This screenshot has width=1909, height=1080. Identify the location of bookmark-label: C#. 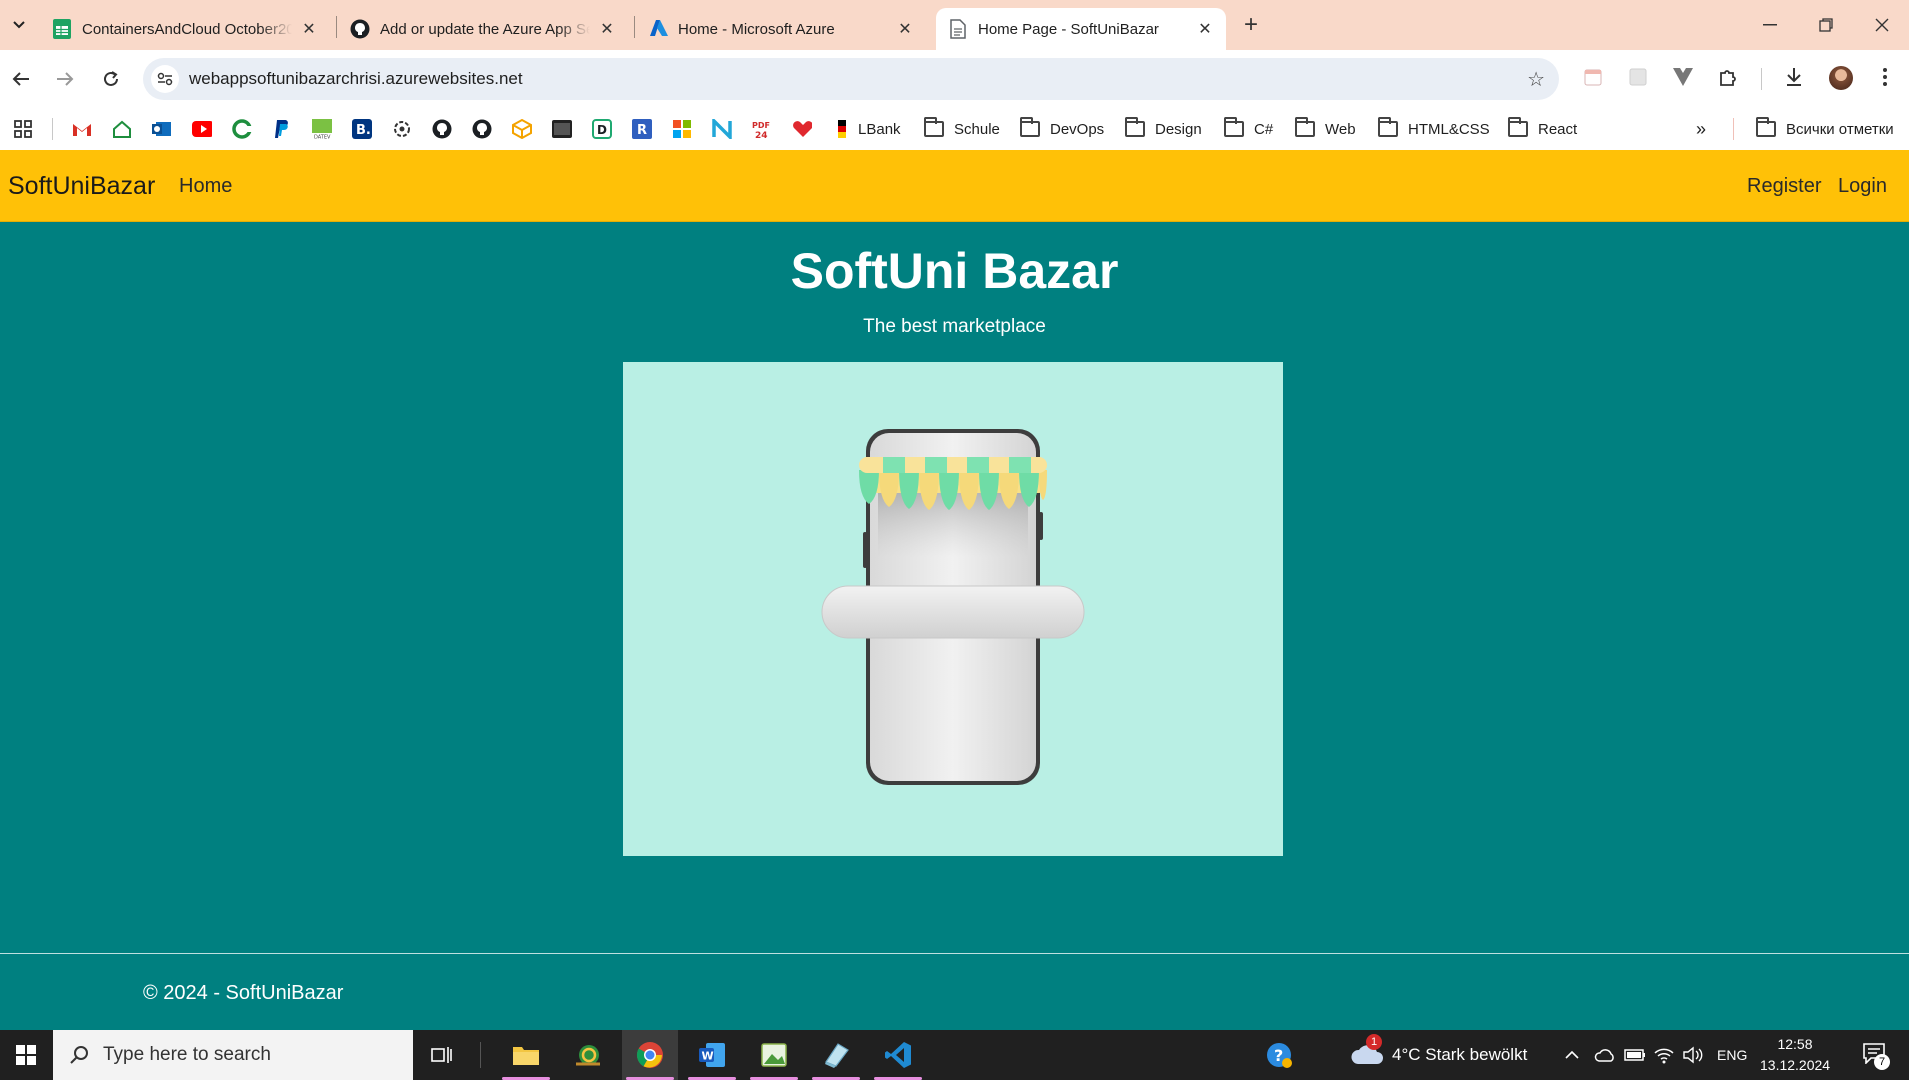
(1264, 129).